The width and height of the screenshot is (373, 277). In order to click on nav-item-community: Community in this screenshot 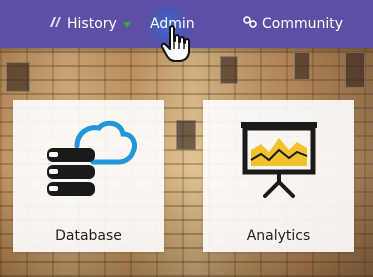, I will do `click(292, 24)`.